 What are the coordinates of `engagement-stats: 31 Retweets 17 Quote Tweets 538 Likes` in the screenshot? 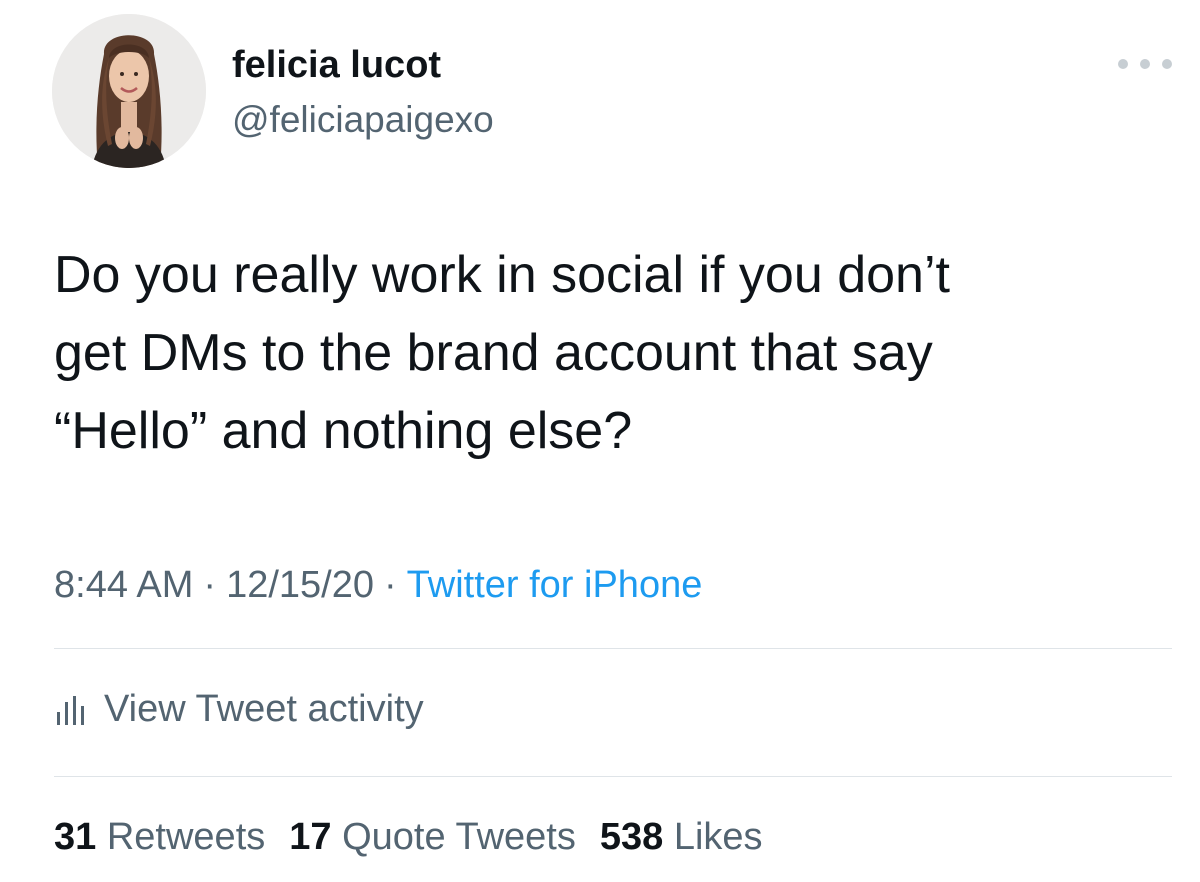 It's located at (420, 837).